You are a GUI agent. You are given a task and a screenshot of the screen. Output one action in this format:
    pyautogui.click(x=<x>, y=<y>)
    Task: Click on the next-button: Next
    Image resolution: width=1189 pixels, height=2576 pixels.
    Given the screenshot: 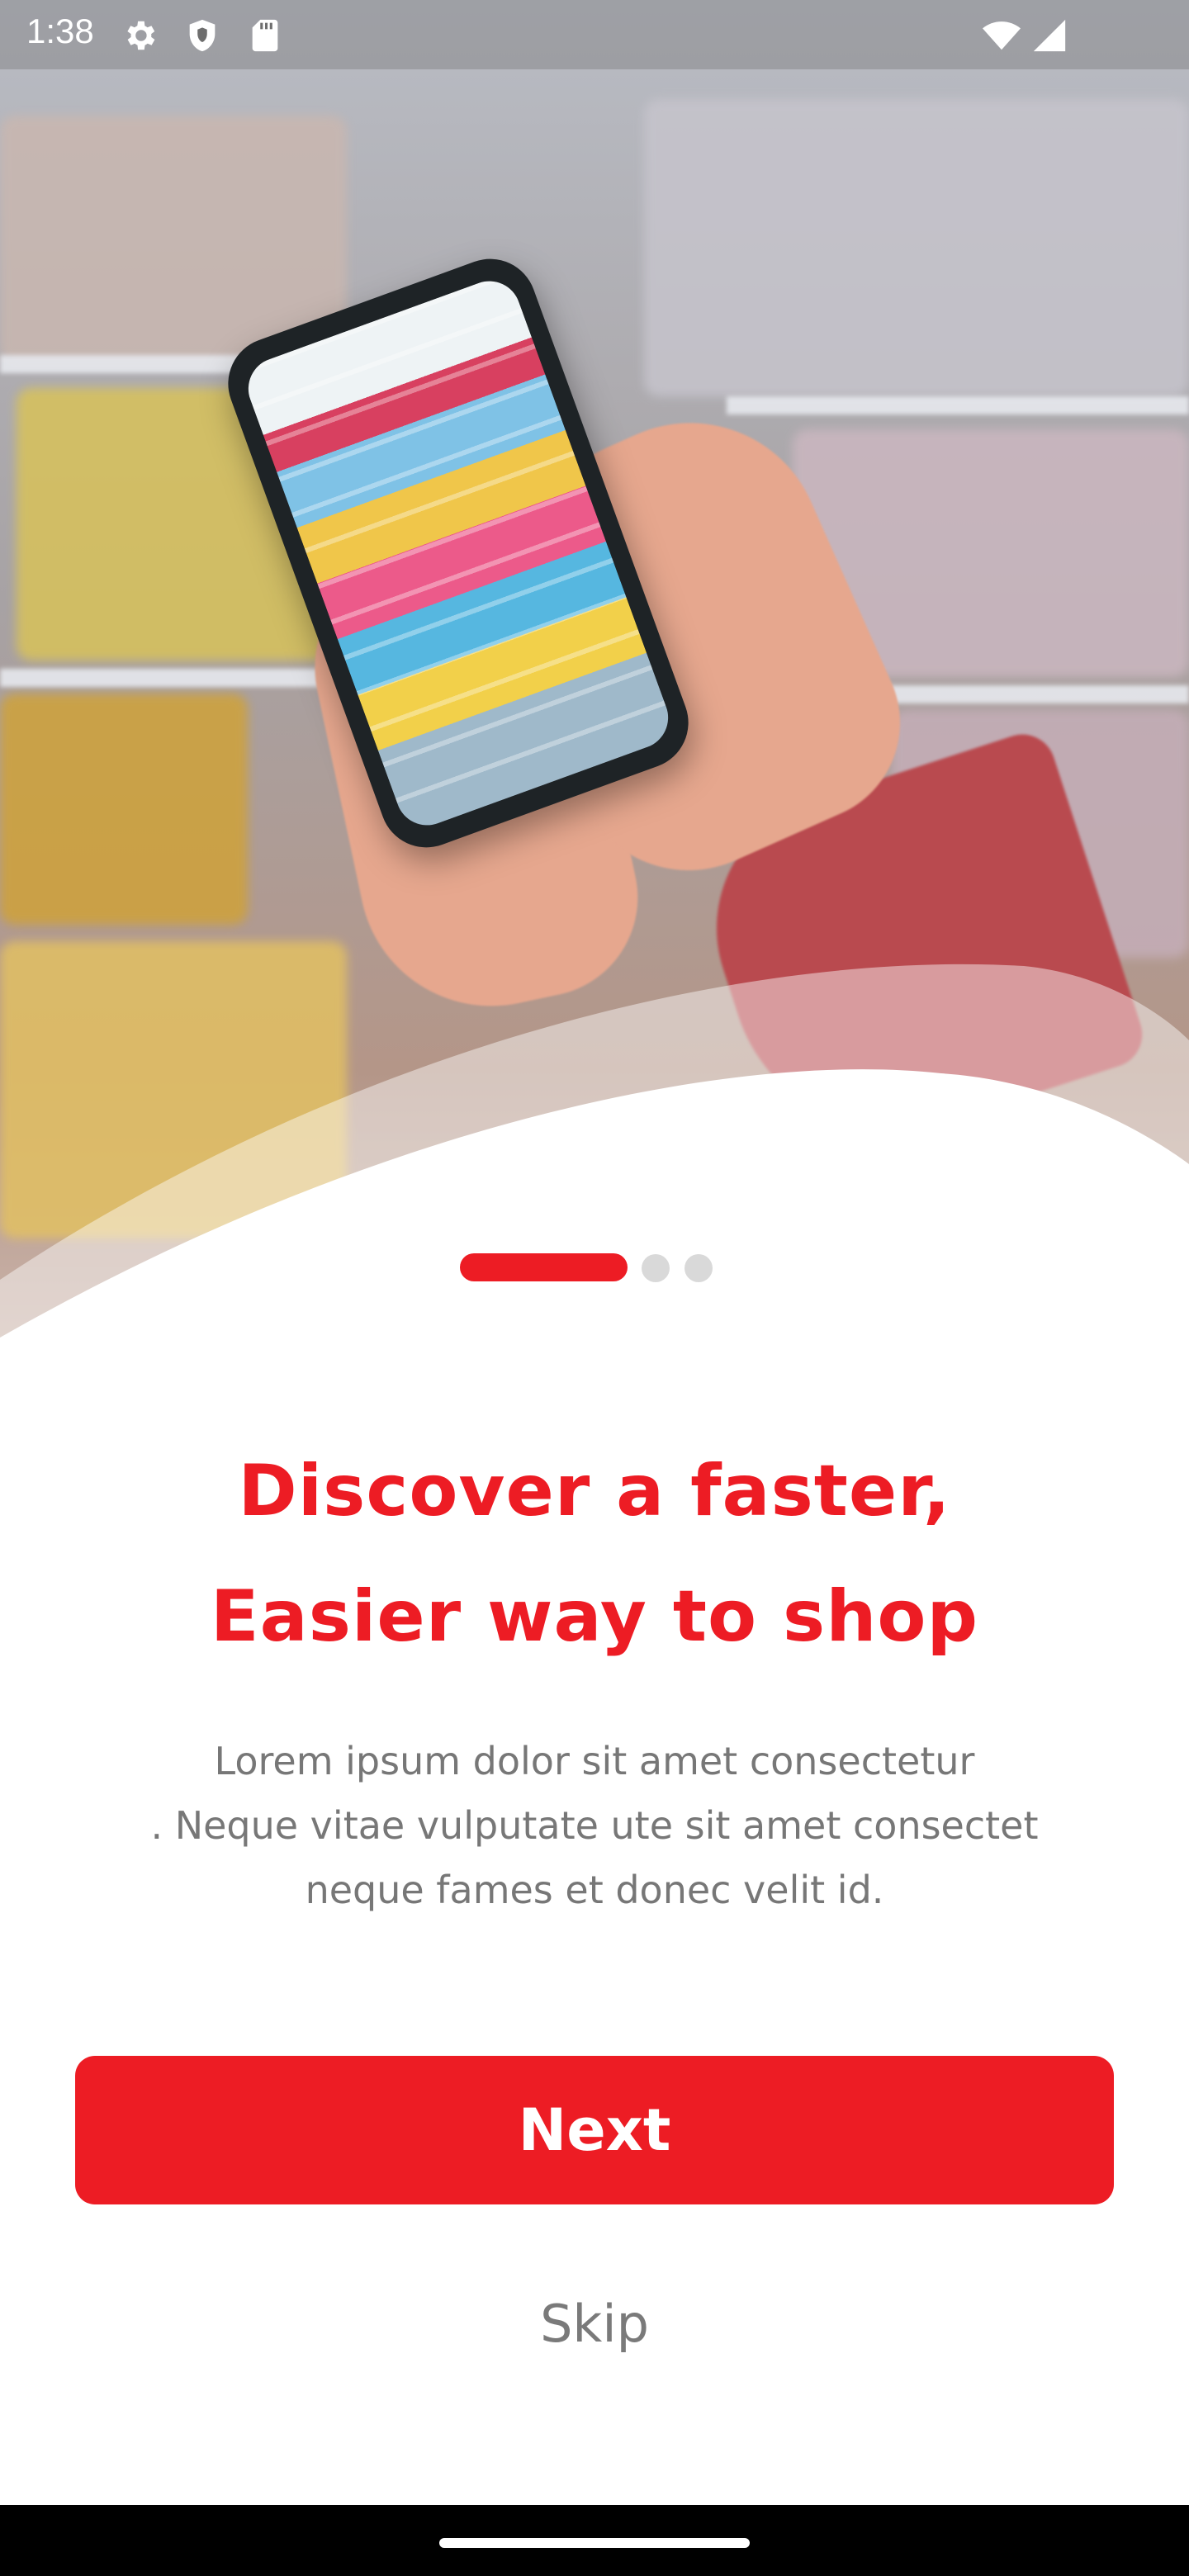 What is the action you would take?
    pyautogui.click(x=594, y=2130)
    